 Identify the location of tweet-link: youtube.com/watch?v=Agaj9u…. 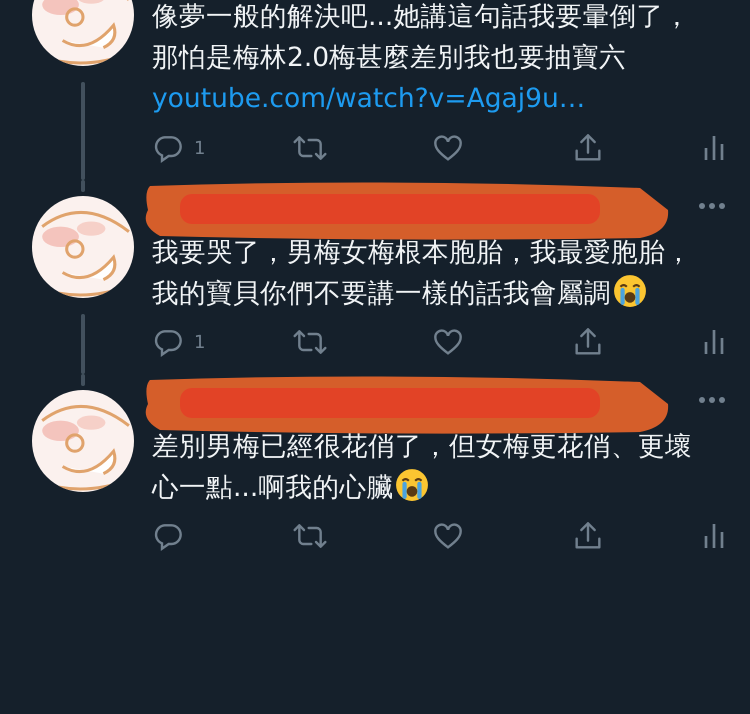
(369, 99).